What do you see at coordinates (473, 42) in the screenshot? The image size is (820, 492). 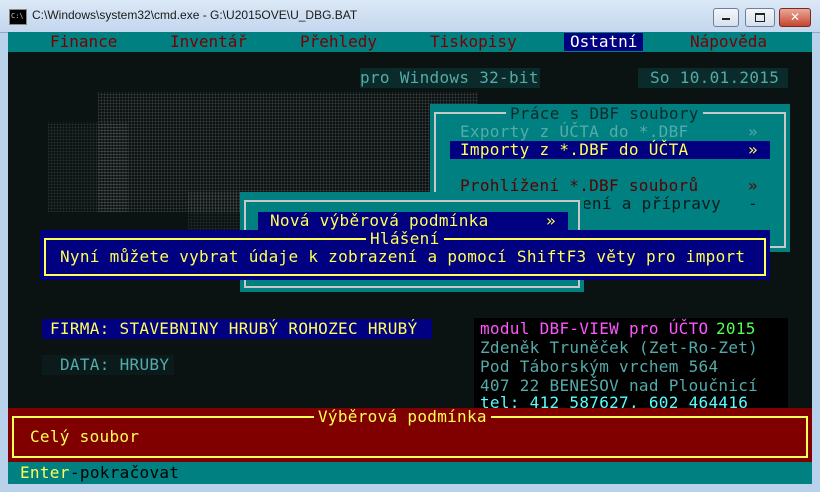 I see `menu-tiskopisy: Tiskopisy` at bounding box center [473, 42].